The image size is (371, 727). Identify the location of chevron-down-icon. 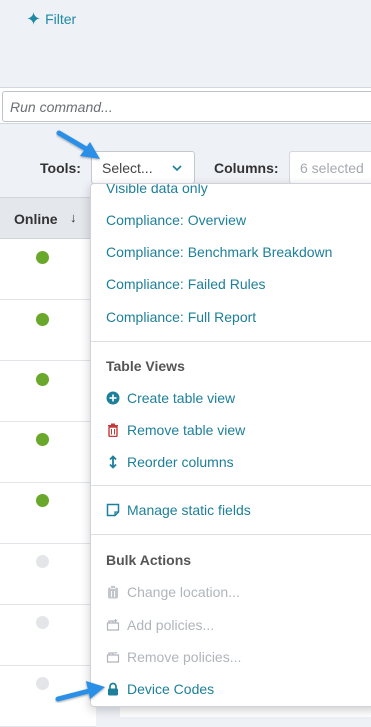
(177, 168).